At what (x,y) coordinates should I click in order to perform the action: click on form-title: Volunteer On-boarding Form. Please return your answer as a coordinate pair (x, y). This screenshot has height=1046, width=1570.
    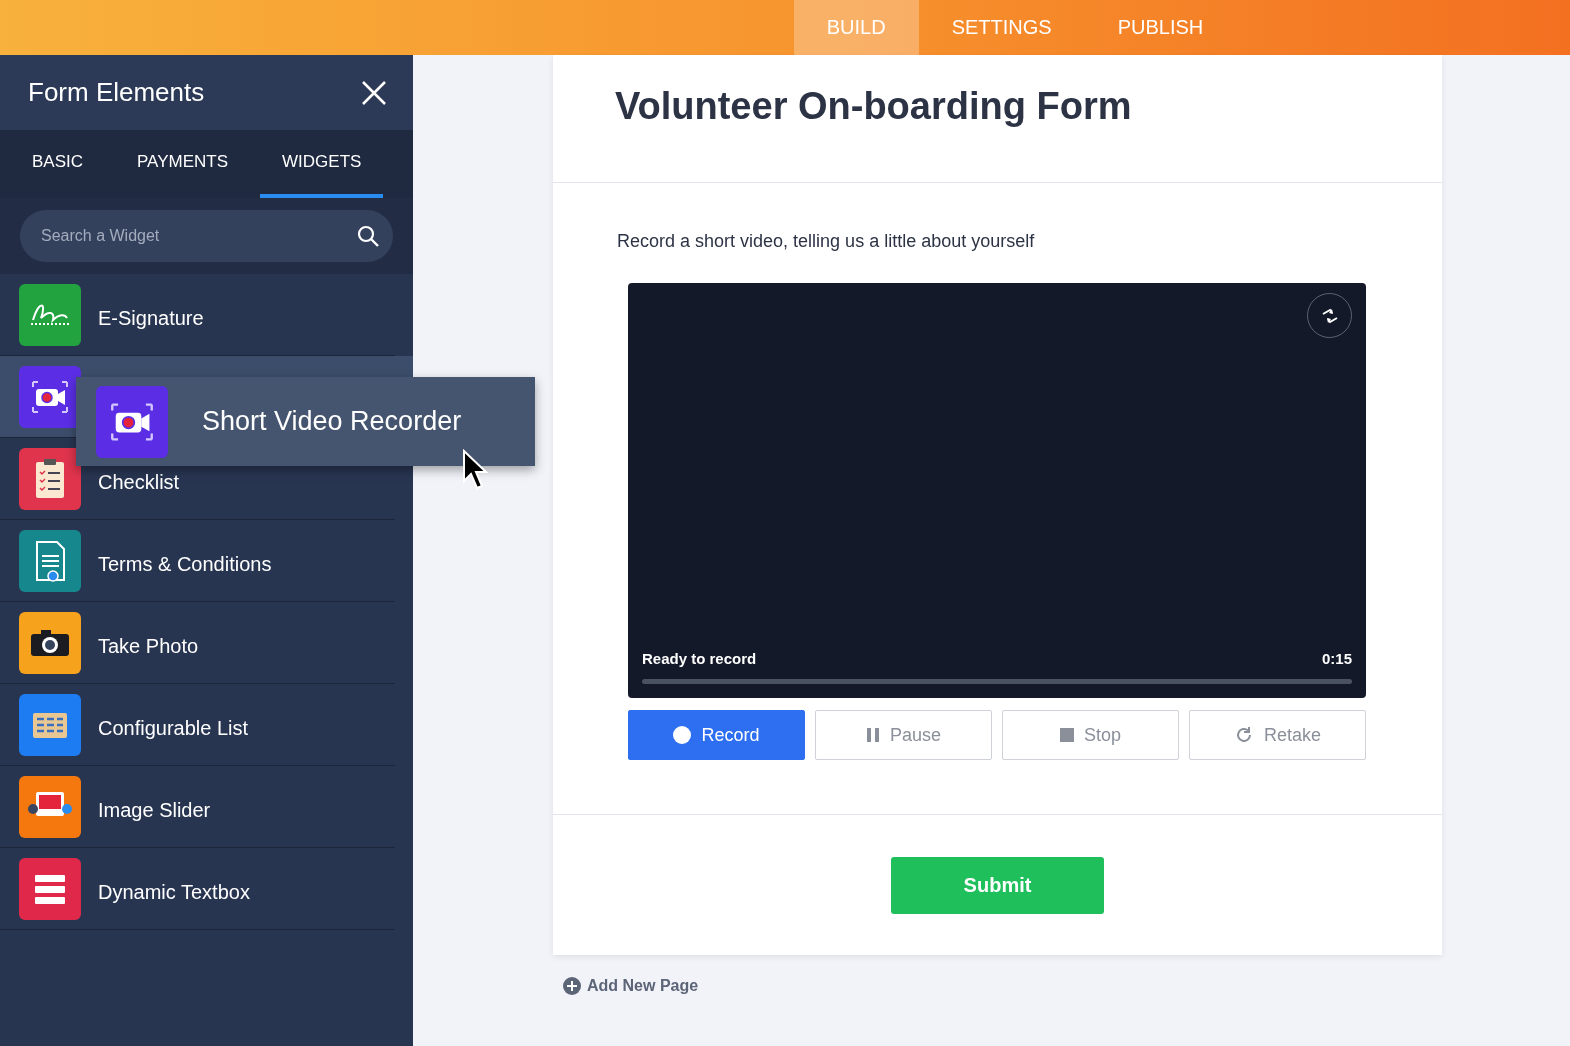
    Looking at the image, I should click on (874, 106).